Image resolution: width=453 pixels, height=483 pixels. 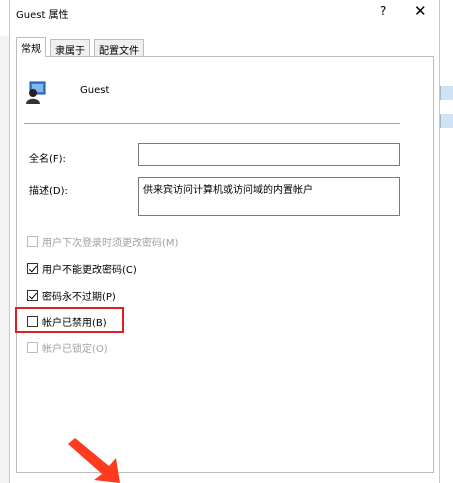 I want to click on checkbox-must-change-password: 用户下次登录时须更改密码(M), so click(x=103, y=241).